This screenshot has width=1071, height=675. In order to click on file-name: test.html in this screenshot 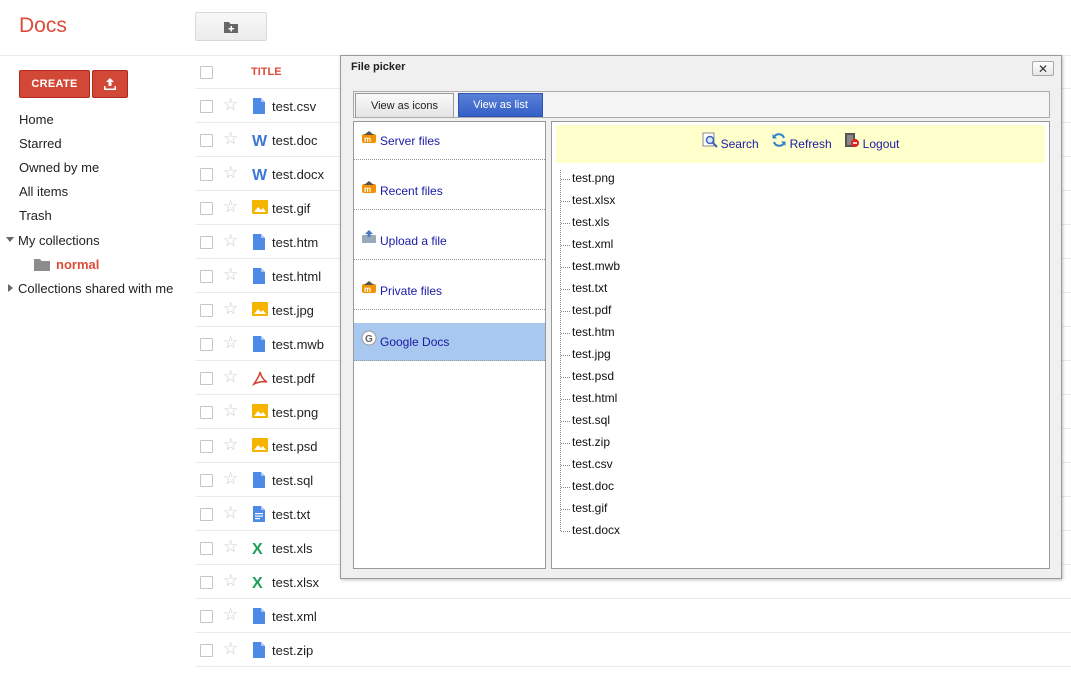, I will do `click(296, 276)`.